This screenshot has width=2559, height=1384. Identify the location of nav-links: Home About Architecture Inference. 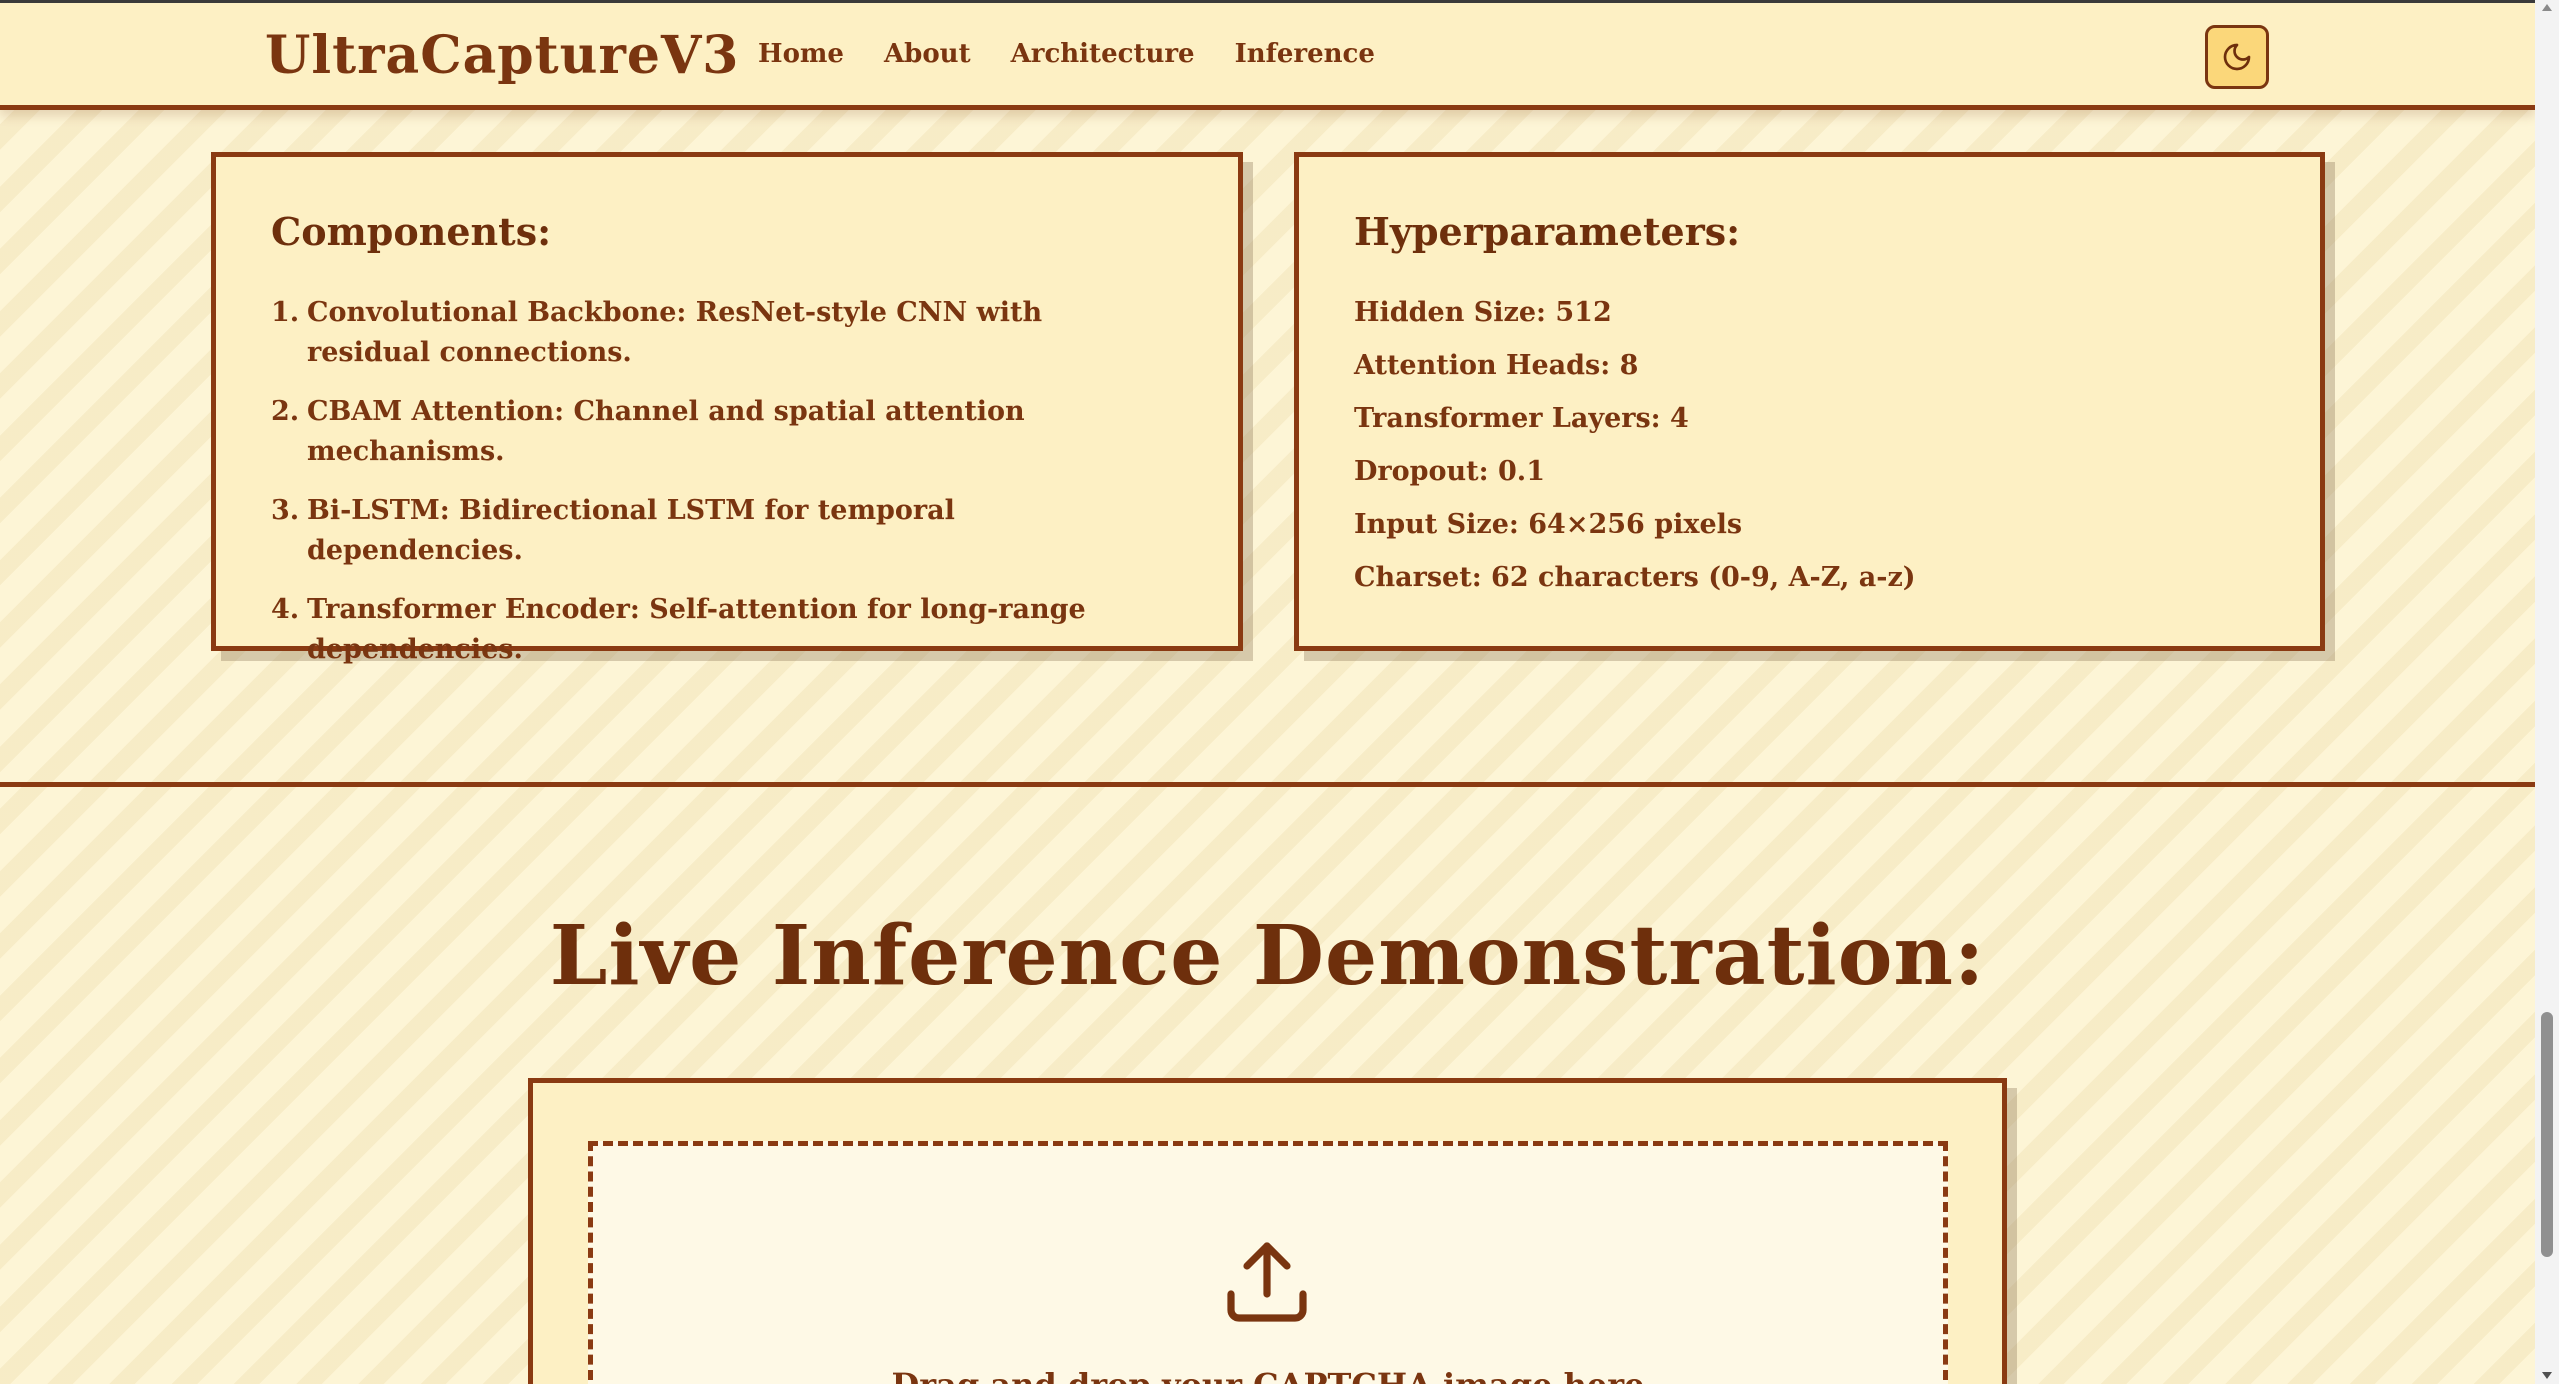
(1066, 54).